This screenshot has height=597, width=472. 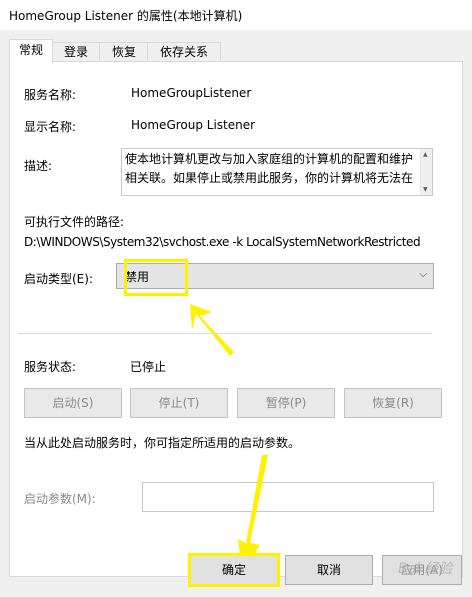 What do you see at coordinates (423, 274) in the screenshot?
I see `chevron-down-icon: ⌵` at bounding box center [423, 274].